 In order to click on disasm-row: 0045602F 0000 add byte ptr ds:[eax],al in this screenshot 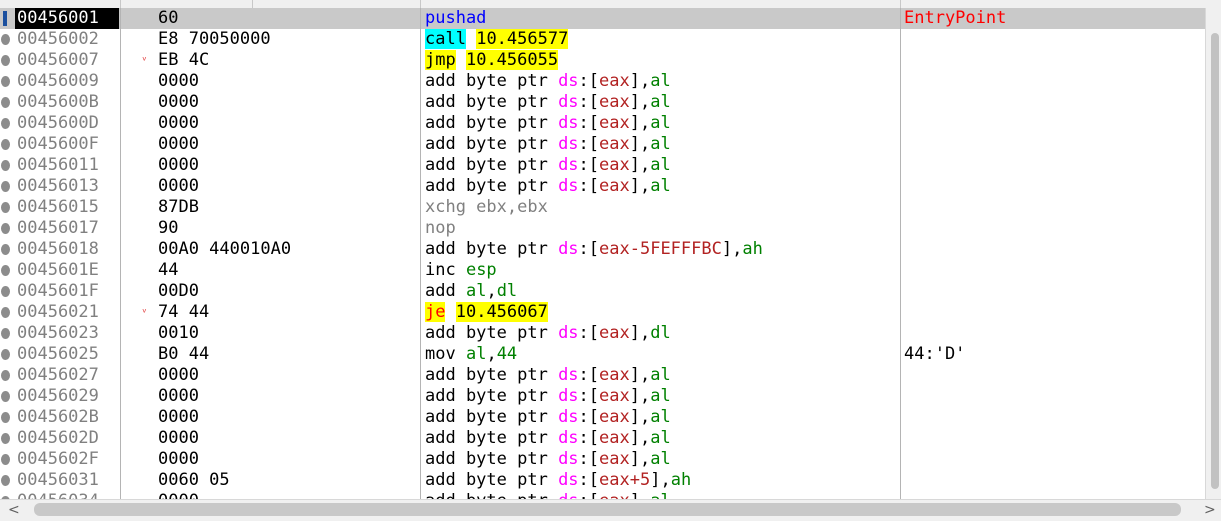, I will do `click(602, 459)`.